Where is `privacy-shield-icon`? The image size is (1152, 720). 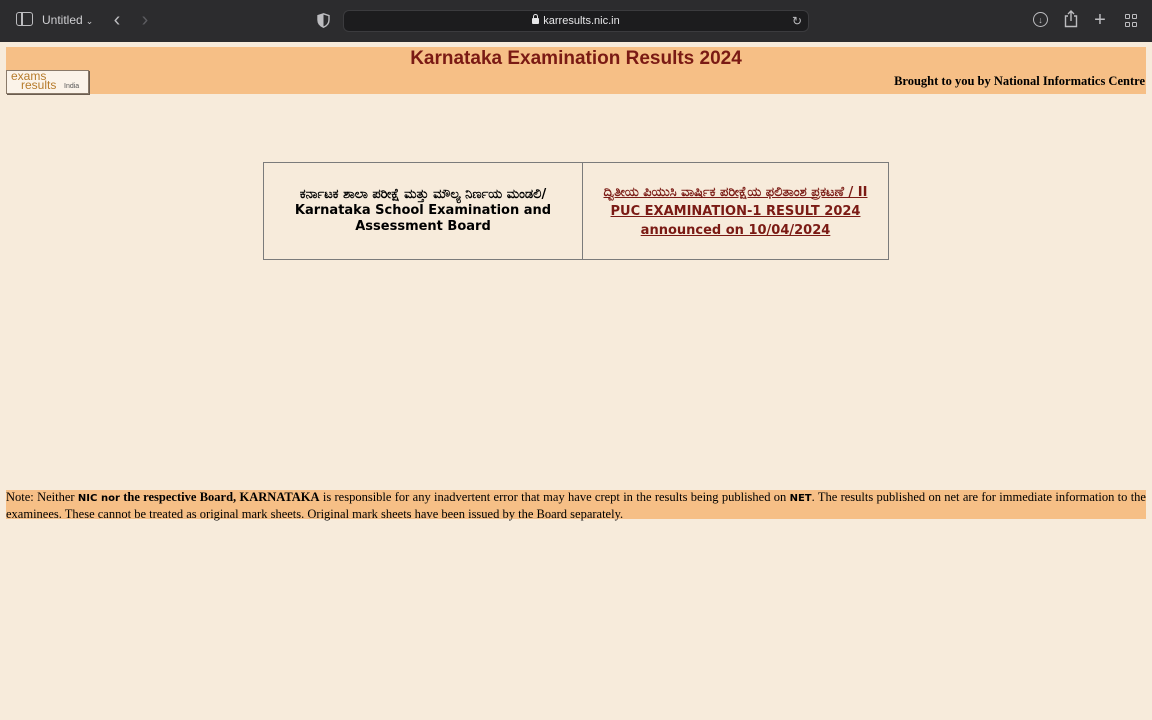
privacy-shield-icon is located at coordinates (323, 20).